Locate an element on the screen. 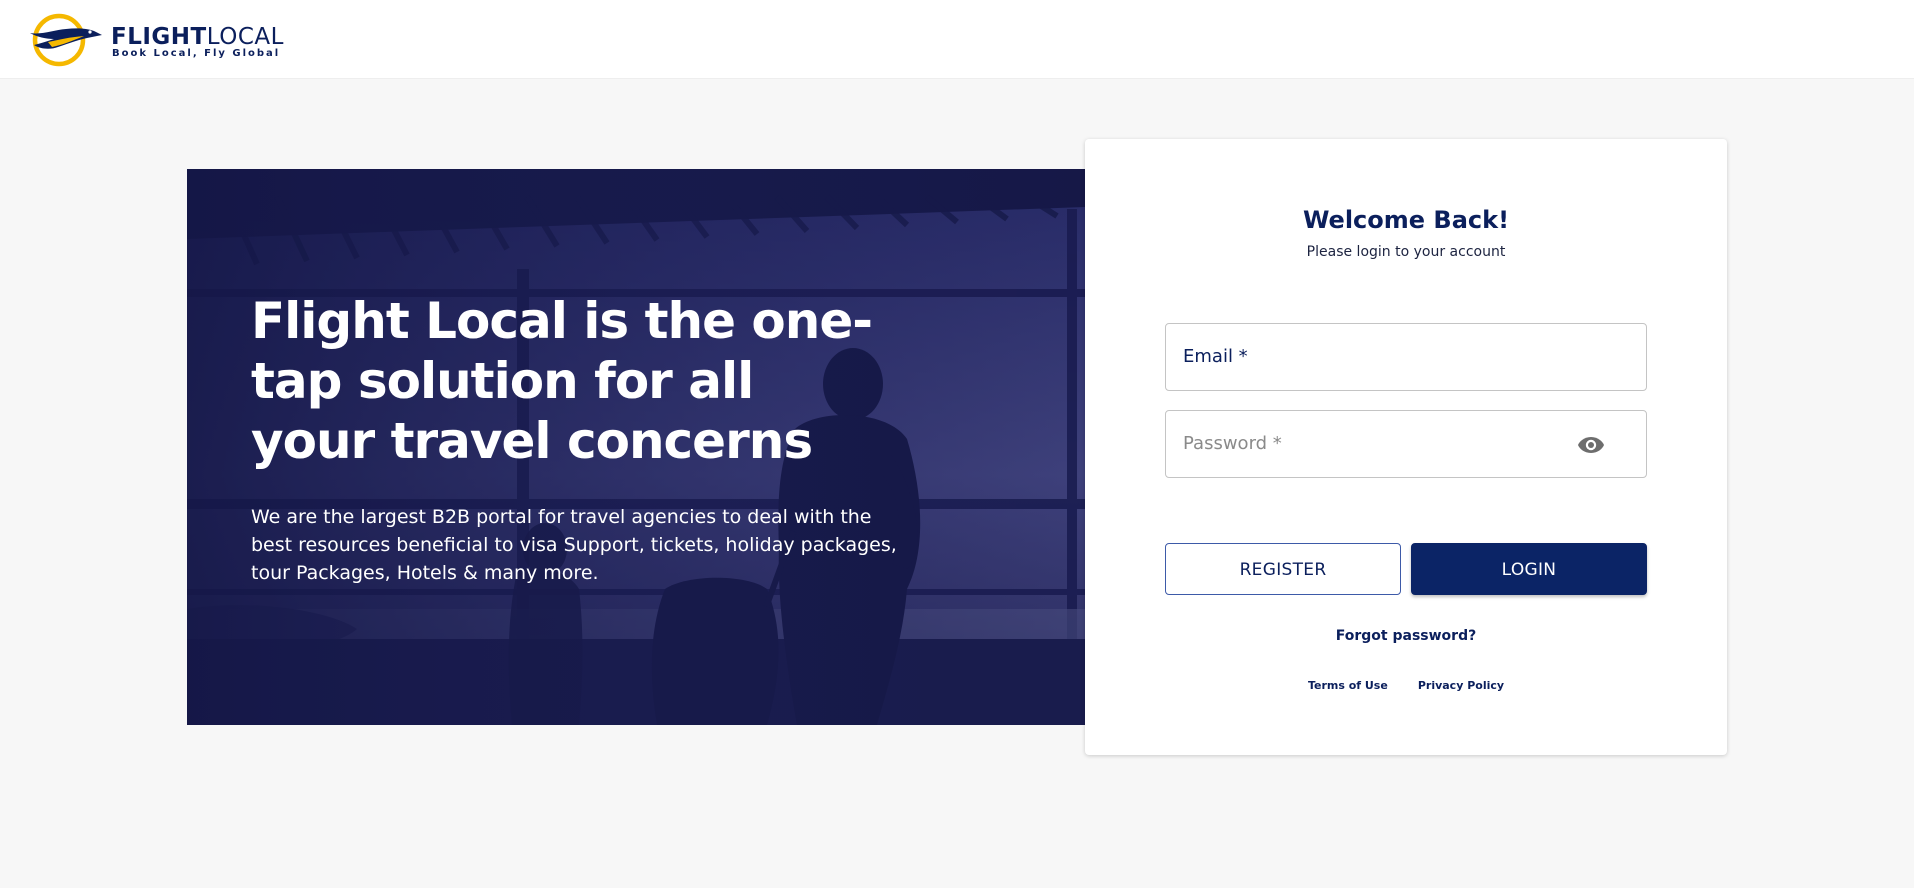 The image size is (1914, 888). password-field: Password * is located at coordinates (1406, 444).